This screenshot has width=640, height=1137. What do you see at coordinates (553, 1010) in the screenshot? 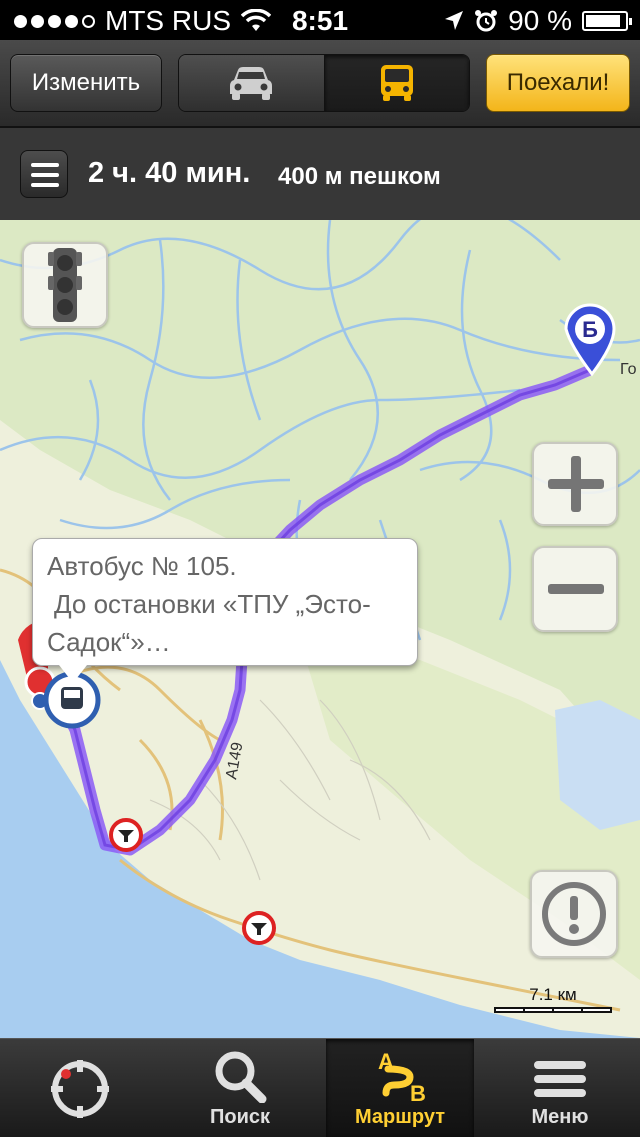
I see `scale-bar` at bounding box center [553, 1010].